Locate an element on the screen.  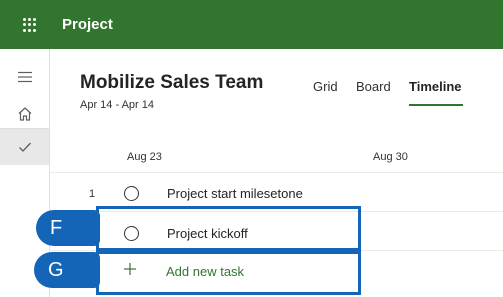
checkmark-icon is located at coordinates (24, 147).